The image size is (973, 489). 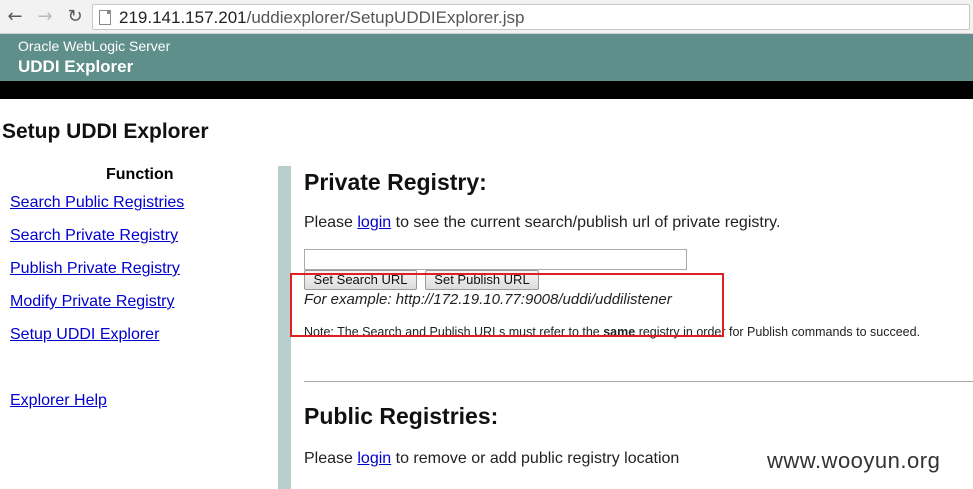 What do you see at coordinates (854, 460) in the screenshot?
I see `watermark: www.wooyun.org` at bounding box center [854, 460].